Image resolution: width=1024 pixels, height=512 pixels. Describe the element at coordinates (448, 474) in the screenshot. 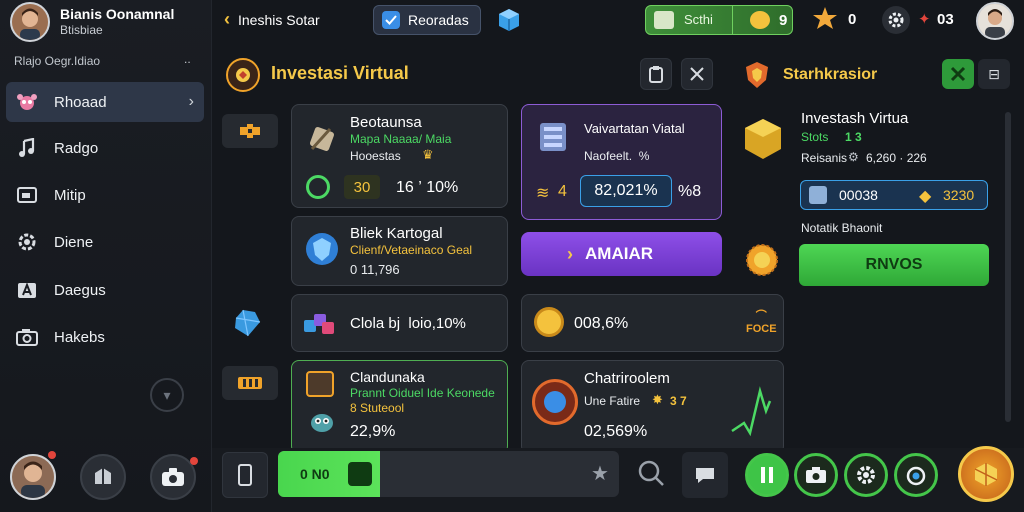

I see `search-progress-field: 0 N0 ★` at that location.